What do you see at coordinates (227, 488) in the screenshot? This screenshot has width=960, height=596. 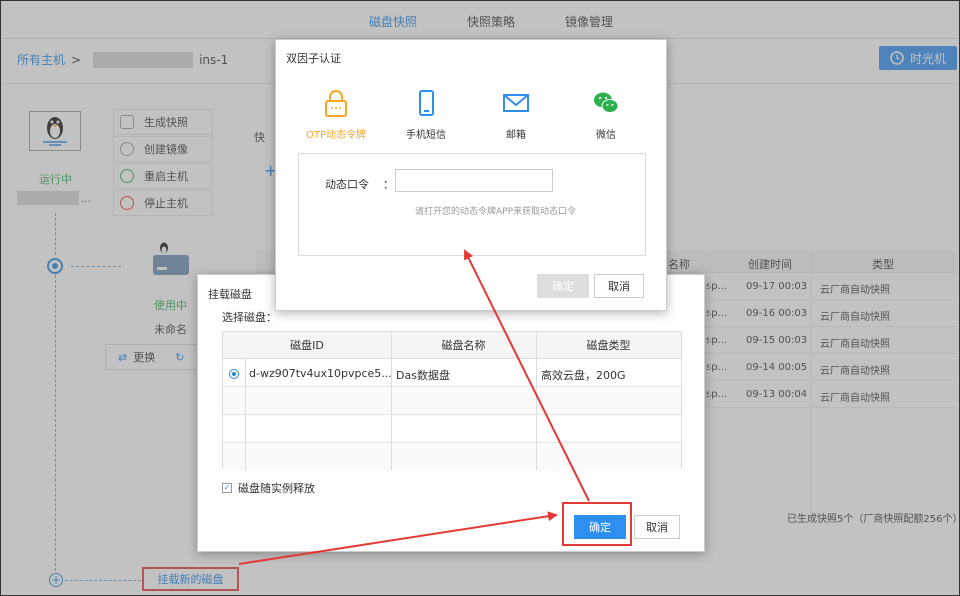 I see `checkbox-checked-icon: ✓` at bounding box center [227, 488].